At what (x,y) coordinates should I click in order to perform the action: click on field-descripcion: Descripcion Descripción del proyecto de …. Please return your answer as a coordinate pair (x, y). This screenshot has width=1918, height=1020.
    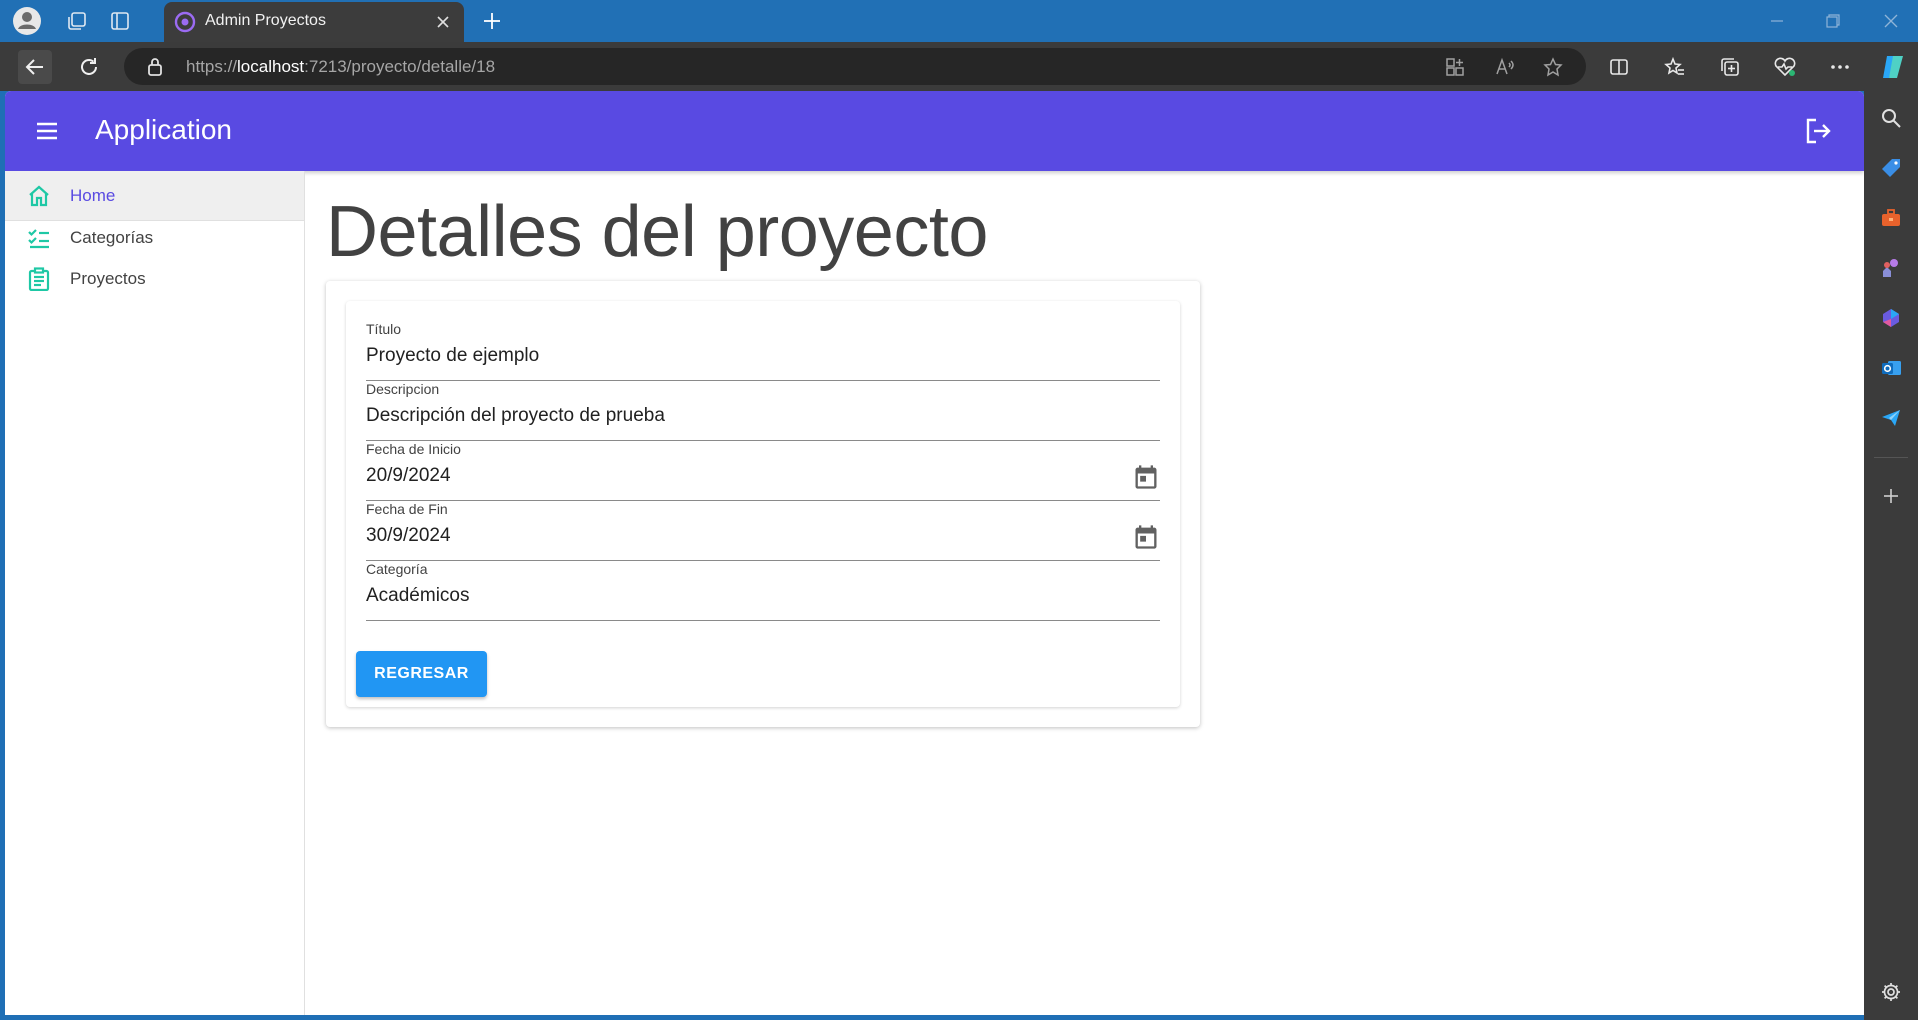
    Looking at the image, I should click on (763, 411).